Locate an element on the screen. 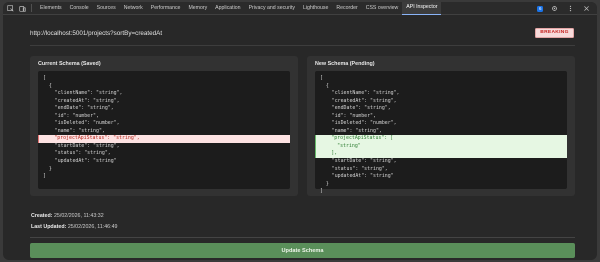 The width and height of the screenshot is (600, 262). inspect-element-icon is located at coordinates (10, 8).